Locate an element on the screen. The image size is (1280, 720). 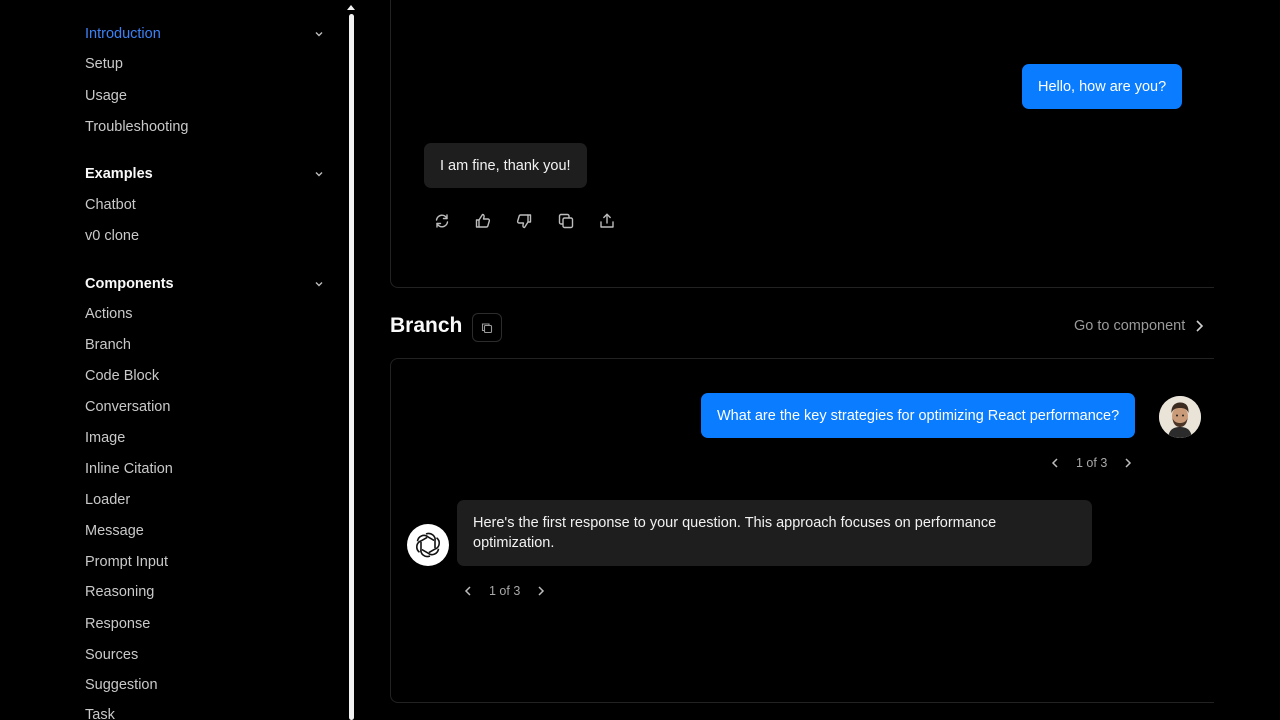
sidebar-item-setup: Setup is located at coordinates (104, 64).